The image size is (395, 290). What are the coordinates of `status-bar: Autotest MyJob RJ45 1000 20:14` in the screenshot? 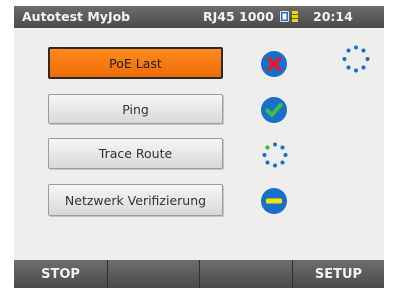 It's located at (199, 17).